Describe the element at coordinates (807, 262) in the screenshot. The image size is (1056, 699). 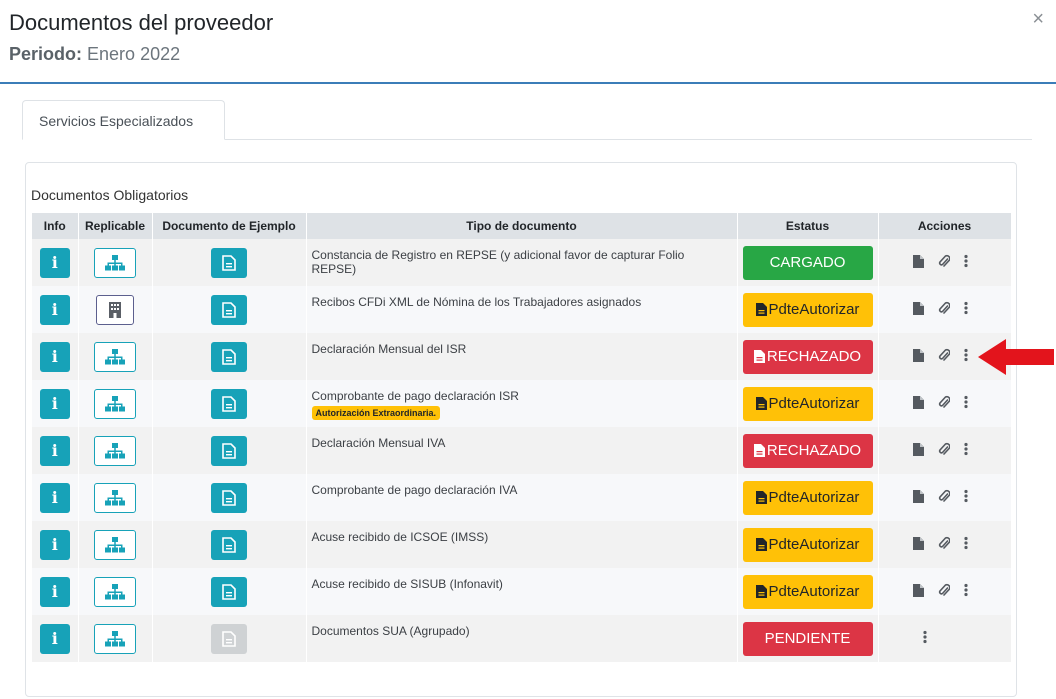
I see `status-badge: CARGADO` at that location.